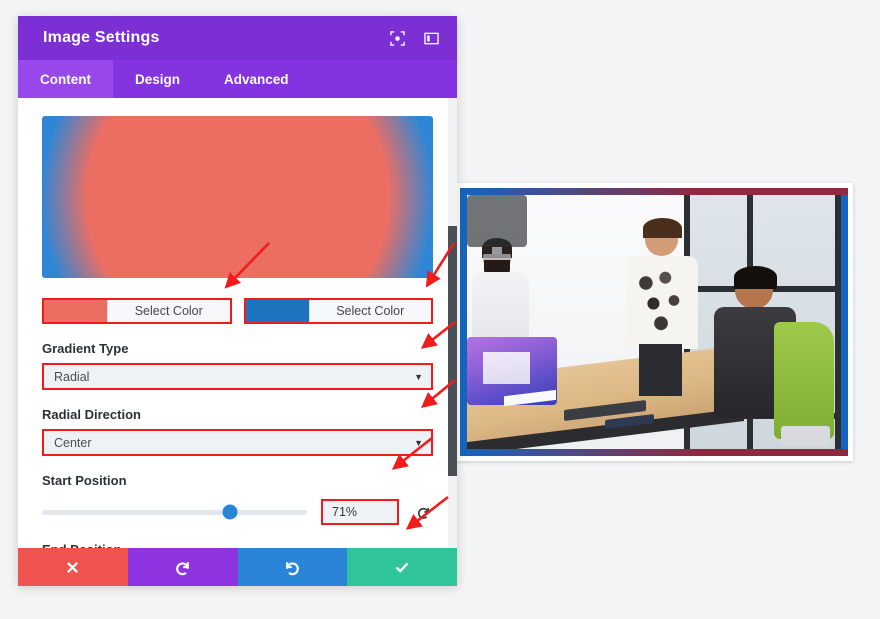 The height and width of the screenshot is (619, 880). I want to click on color-fields-row: Select Color Select Color, so click(237, 311).